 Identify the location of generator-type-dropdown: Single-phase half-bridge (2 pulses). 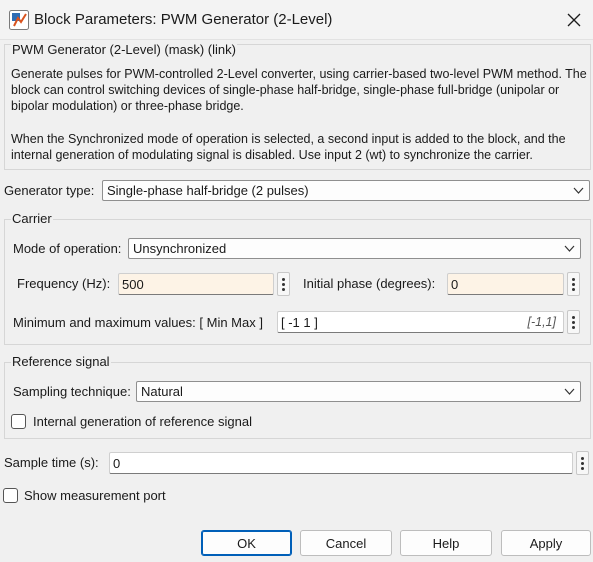
(346, 190).